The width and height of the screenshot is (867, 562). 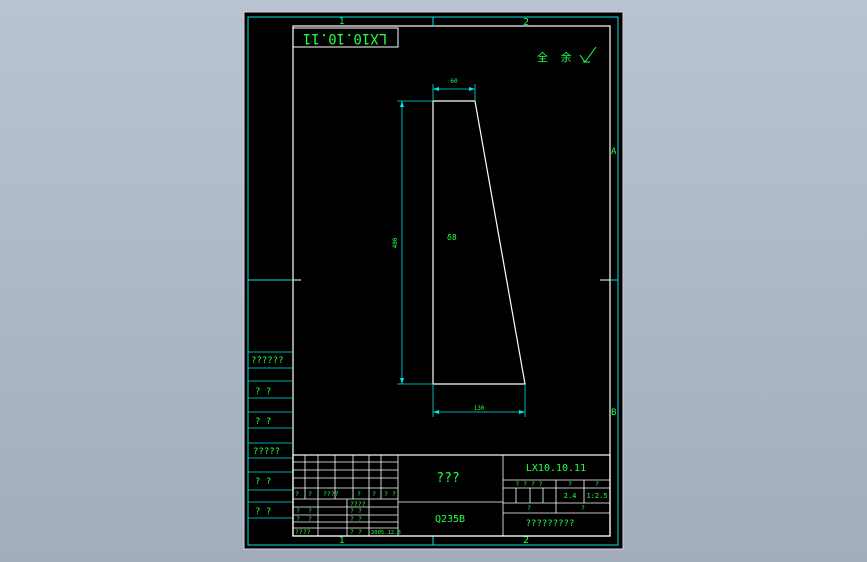 I want to click on rev-label-4: ?, so click(x=359, y=494).